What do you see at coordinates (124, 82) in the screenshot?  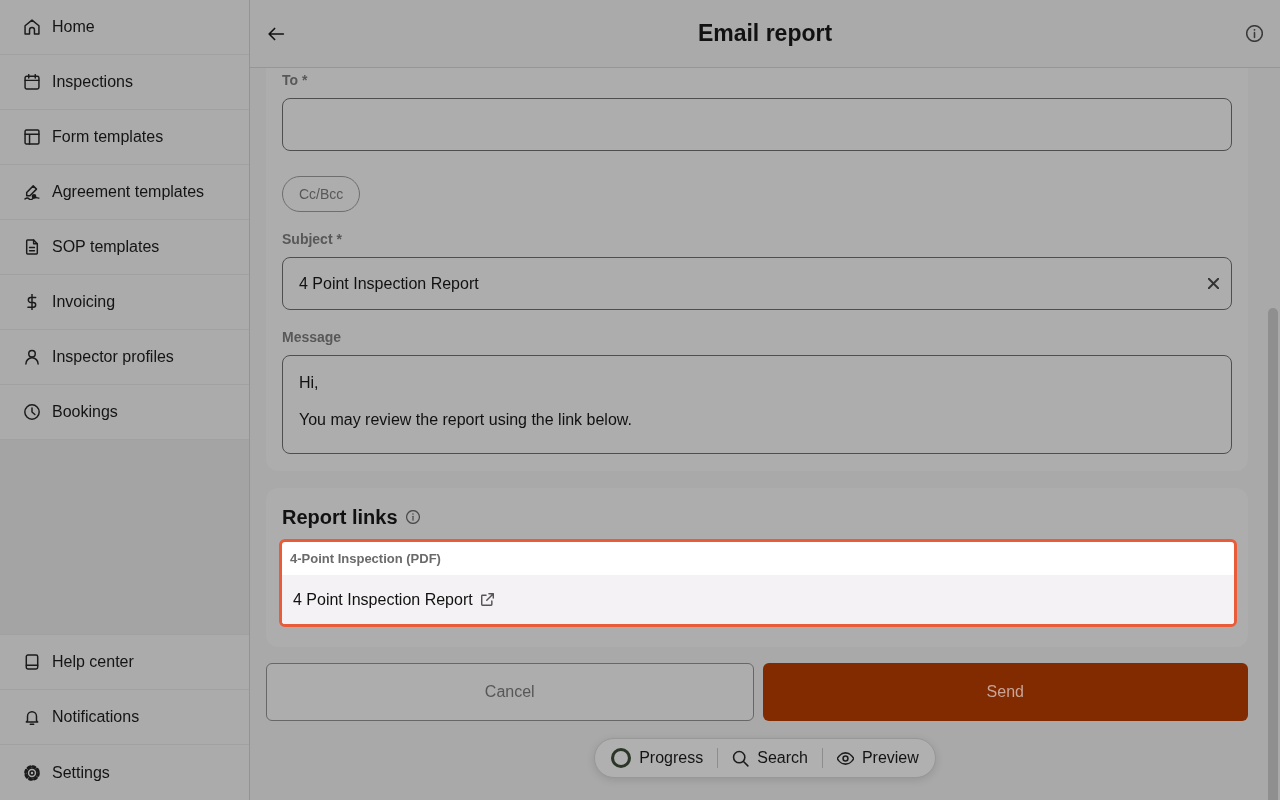 I see `sidebar-item: Inspections` at bounding box center [124, 82].